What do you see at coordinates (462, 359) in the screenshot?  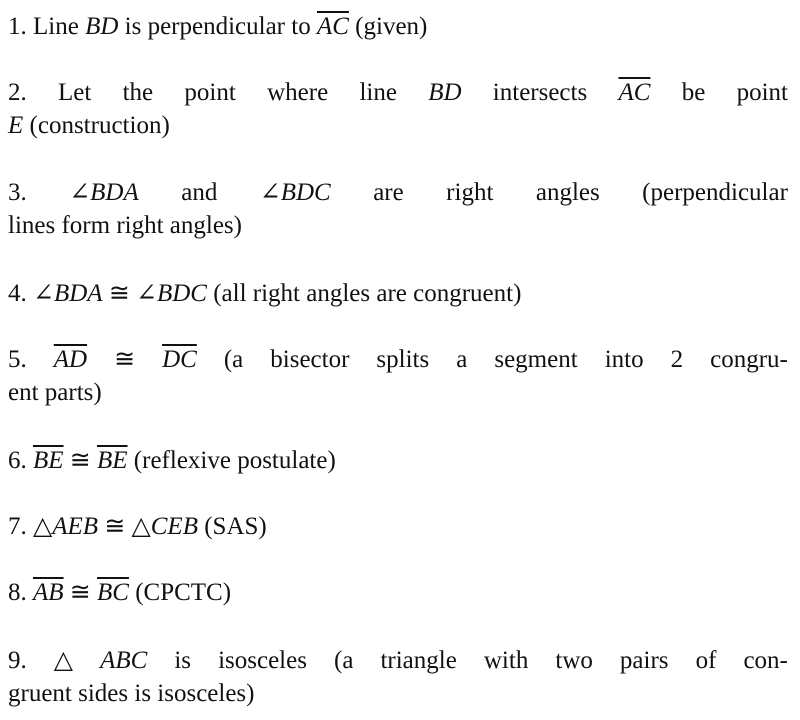 I see `text-segment: a` at bounding box center [462, 359].